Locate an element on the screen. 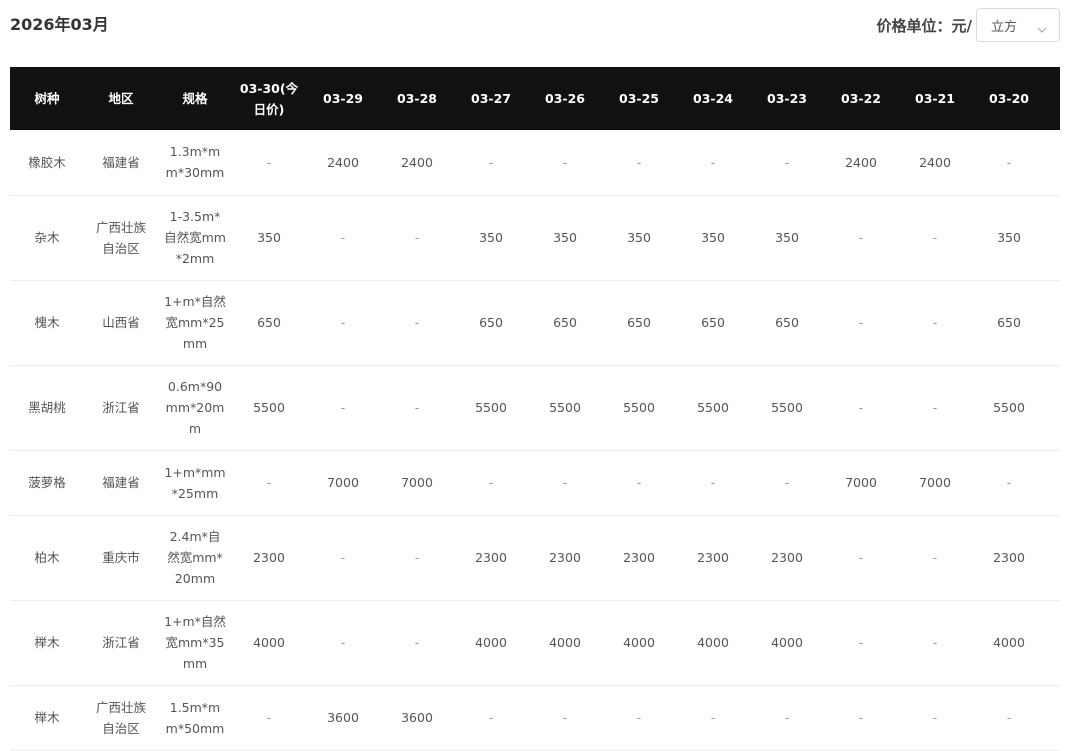 This screenshot has height=751, width=1080. spec-cell: 1+m*自然宽mm*35mm is located at coordinates (195, 643).